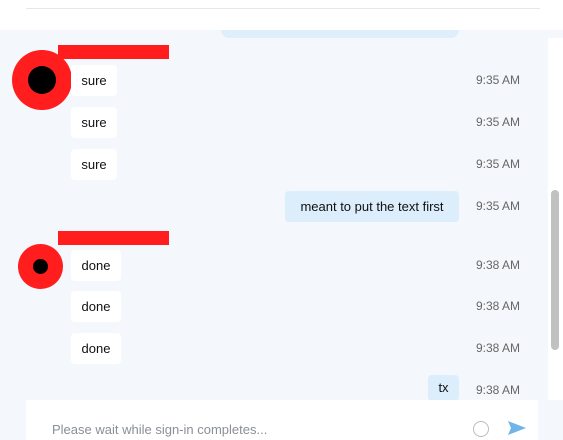  Describe the element at coordinates (498, 80) in the screenshot. I see `message-timestamp-1: 9:35 AM` at that location.